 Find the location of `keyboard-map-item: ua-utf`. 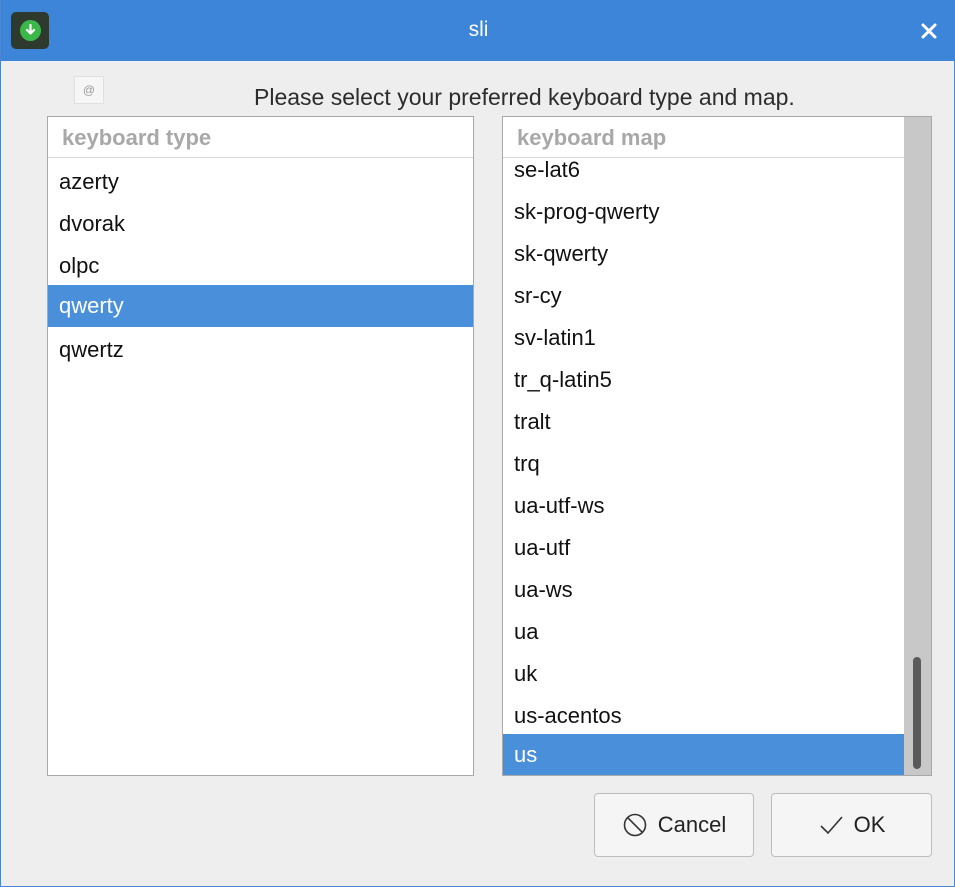

keyboard-map-item: ua-utf is located at coordinates (709, 548).